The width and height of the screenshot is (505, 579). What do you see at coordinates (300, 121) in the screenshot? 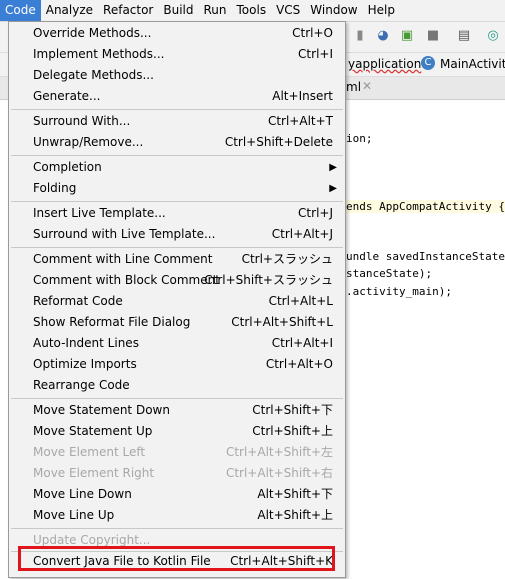
I see `menu-item-shortcut: Ctrl+Alt+T` at bounding box center [300, 121].